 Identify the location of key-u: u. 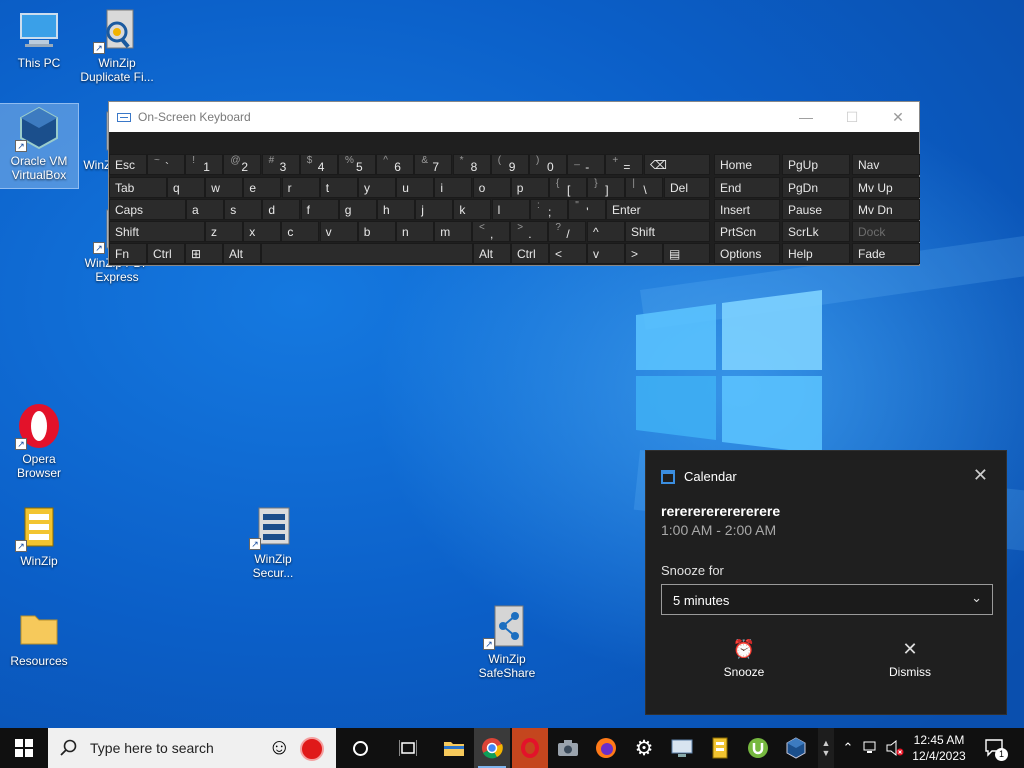
(415, 187).